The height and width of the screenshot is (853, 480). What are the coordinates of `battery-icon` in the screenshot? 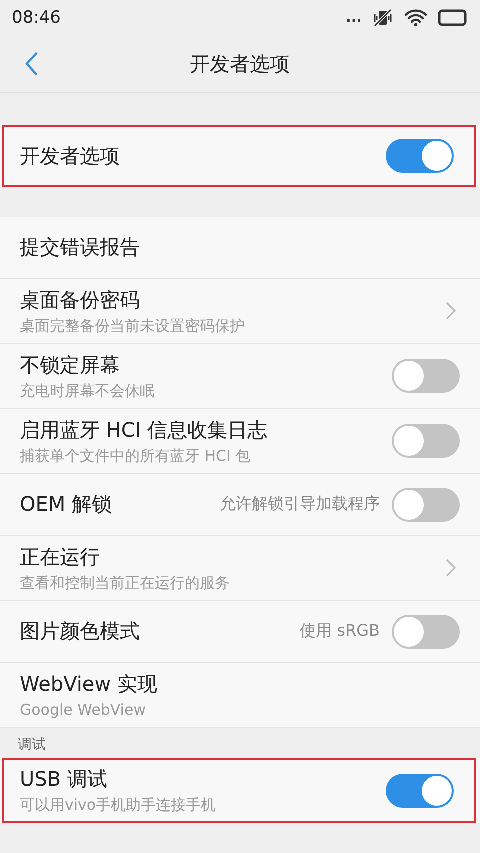 It's located at (453, 18).